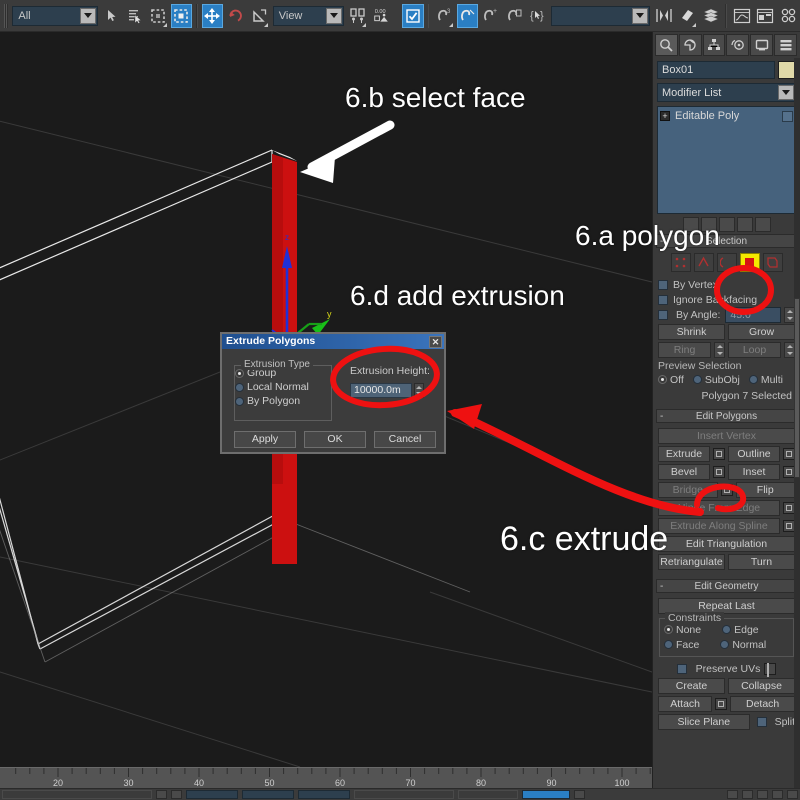 This screenshot has width=800, height=800. Describe the element at coordinates (236, 15) in the screenshot. I see `select-and-rotate-button` at that location.